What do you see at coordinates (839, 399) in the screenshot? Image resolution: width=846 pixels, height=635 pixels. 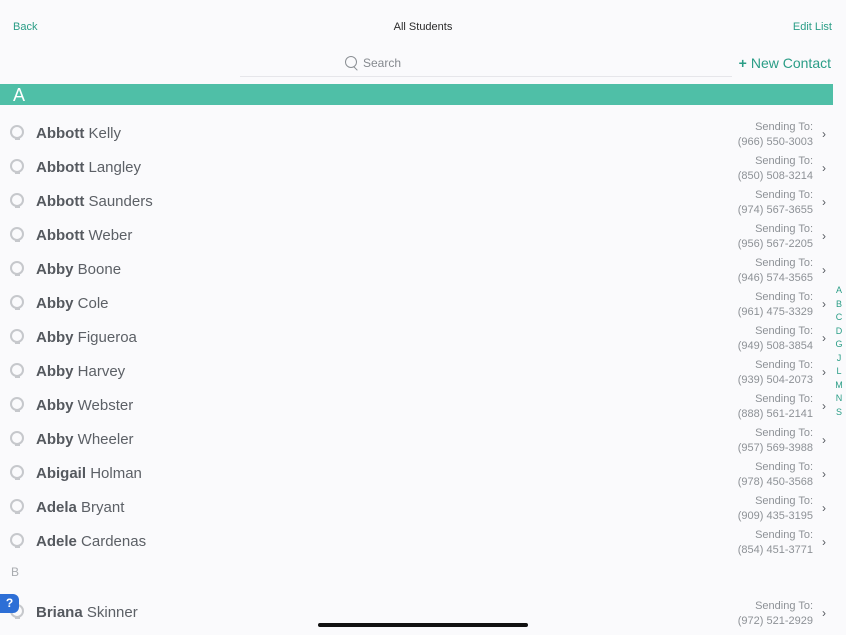 I see `index-letter: N` at bounding box center [839, 399].